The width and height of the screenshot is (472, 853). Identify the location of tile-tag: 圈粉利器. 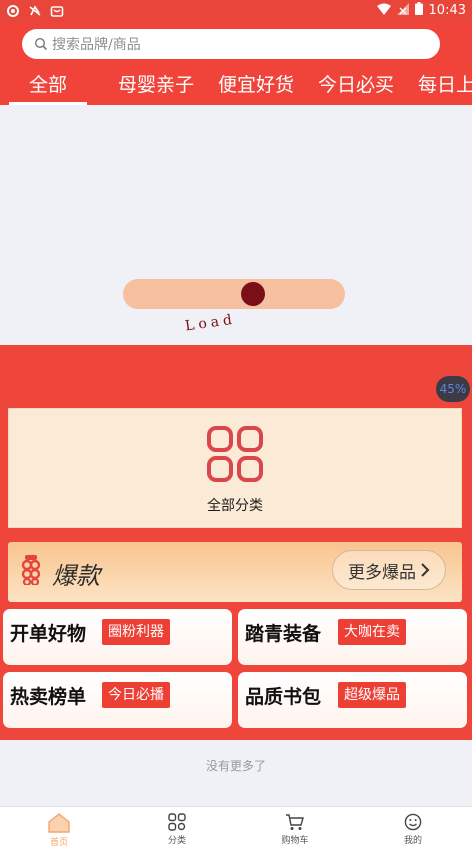
(136, 632).